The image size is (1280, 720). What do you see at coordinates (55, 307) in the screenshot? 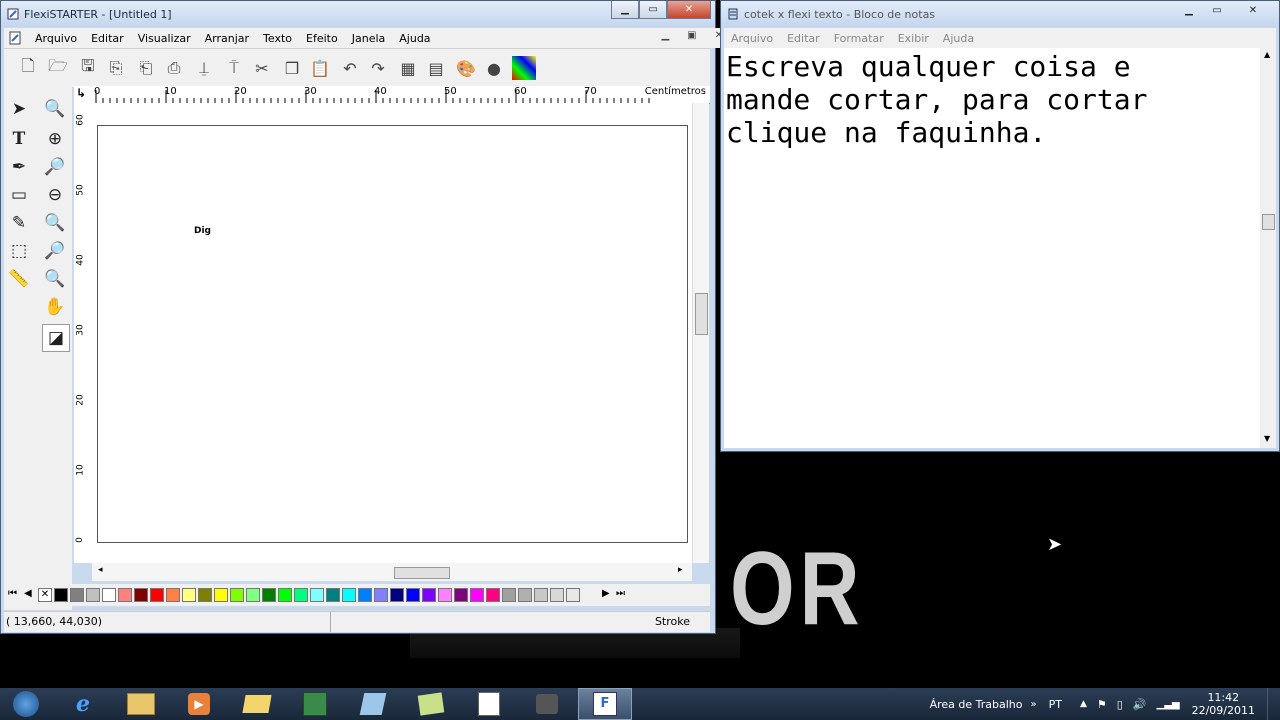
I see `hand-pan-icon: ✋` at bounding box center [55, 307].